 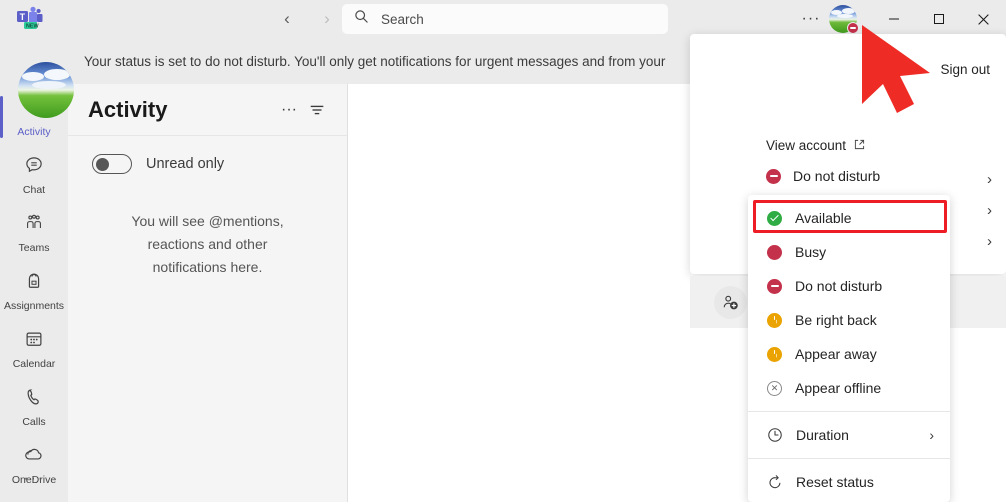 What do you see at coordinates (34, 341) in the screenshot?
I see `calendar-icon` at bounding box center [34, 341].